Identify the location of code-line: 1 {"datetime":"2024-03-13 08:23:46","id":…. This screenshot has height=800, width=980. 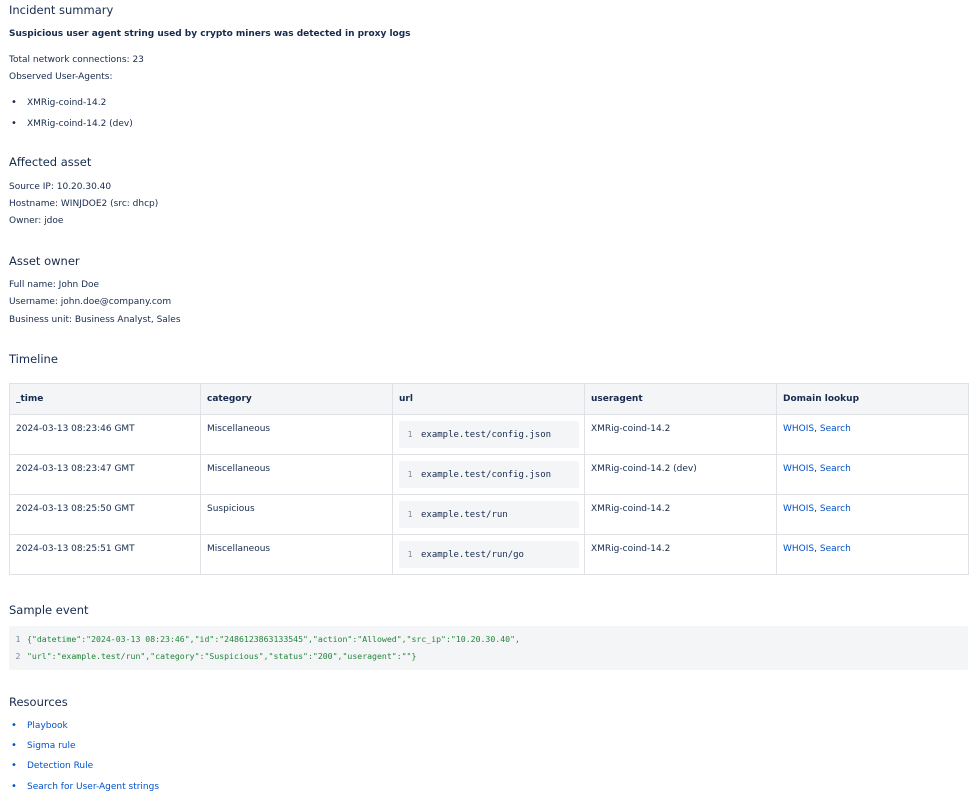
(264, 639).